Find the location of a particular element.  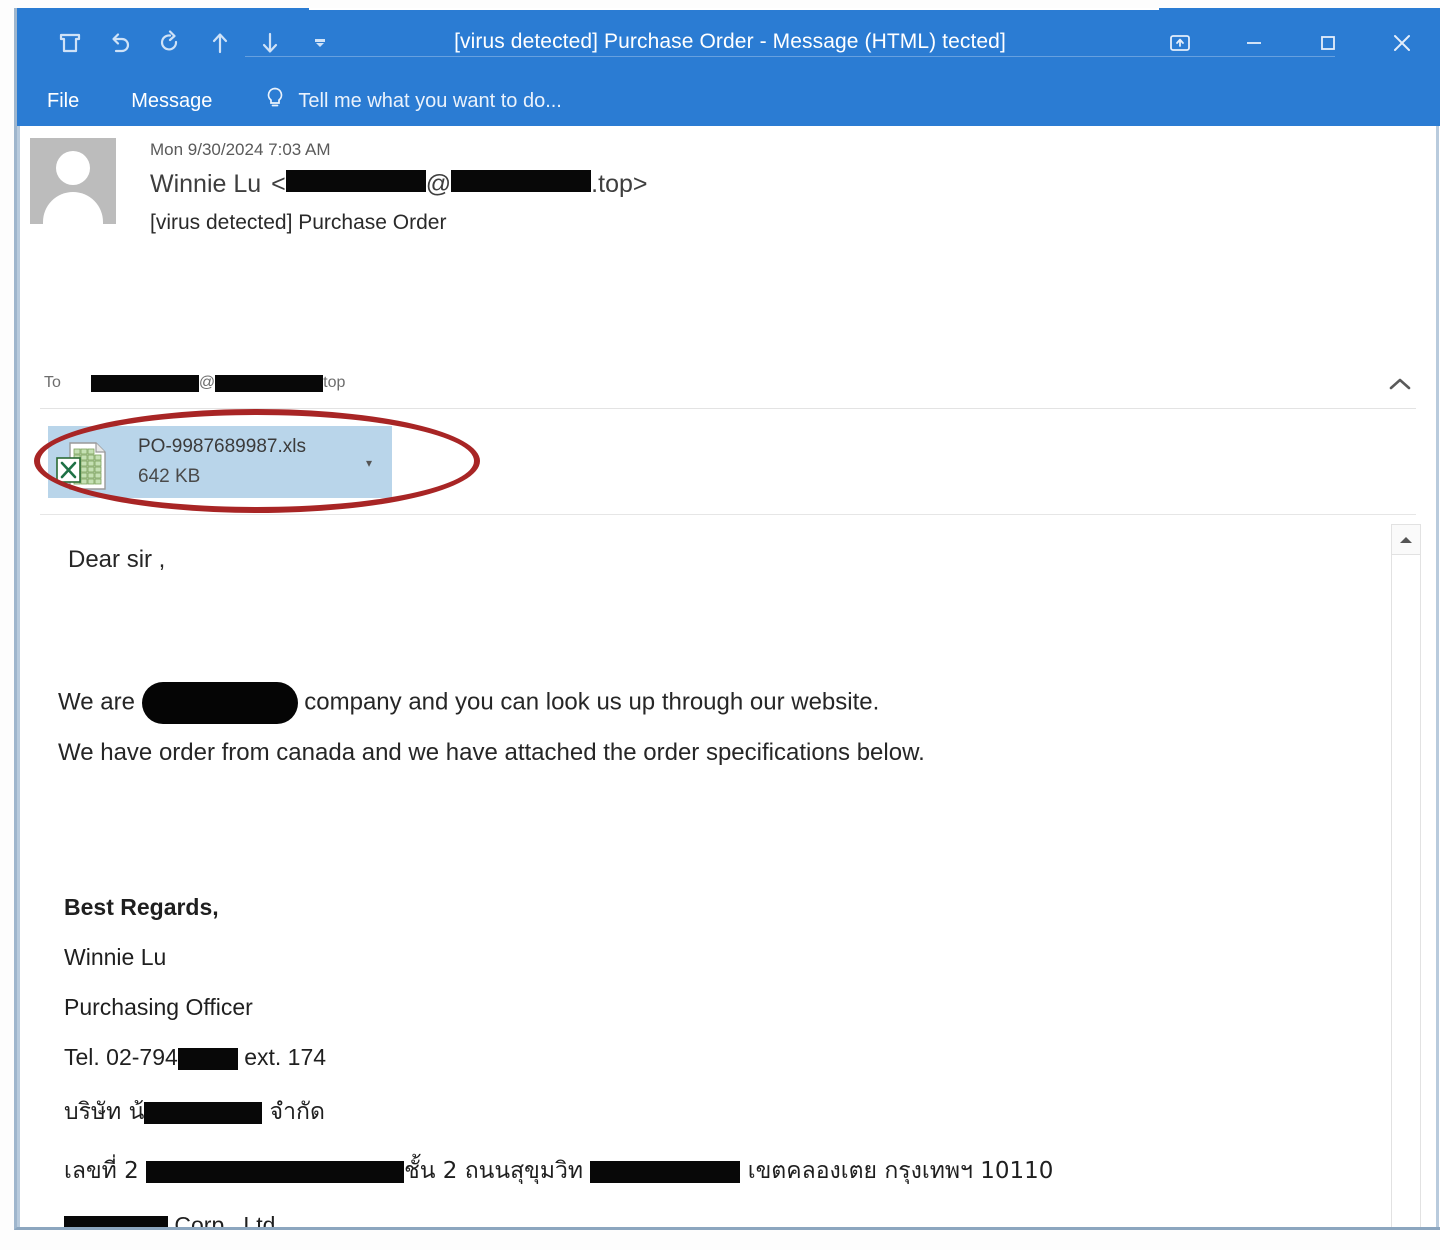

scroll-up-arrow-icon is located at coordinates (1406, 540).